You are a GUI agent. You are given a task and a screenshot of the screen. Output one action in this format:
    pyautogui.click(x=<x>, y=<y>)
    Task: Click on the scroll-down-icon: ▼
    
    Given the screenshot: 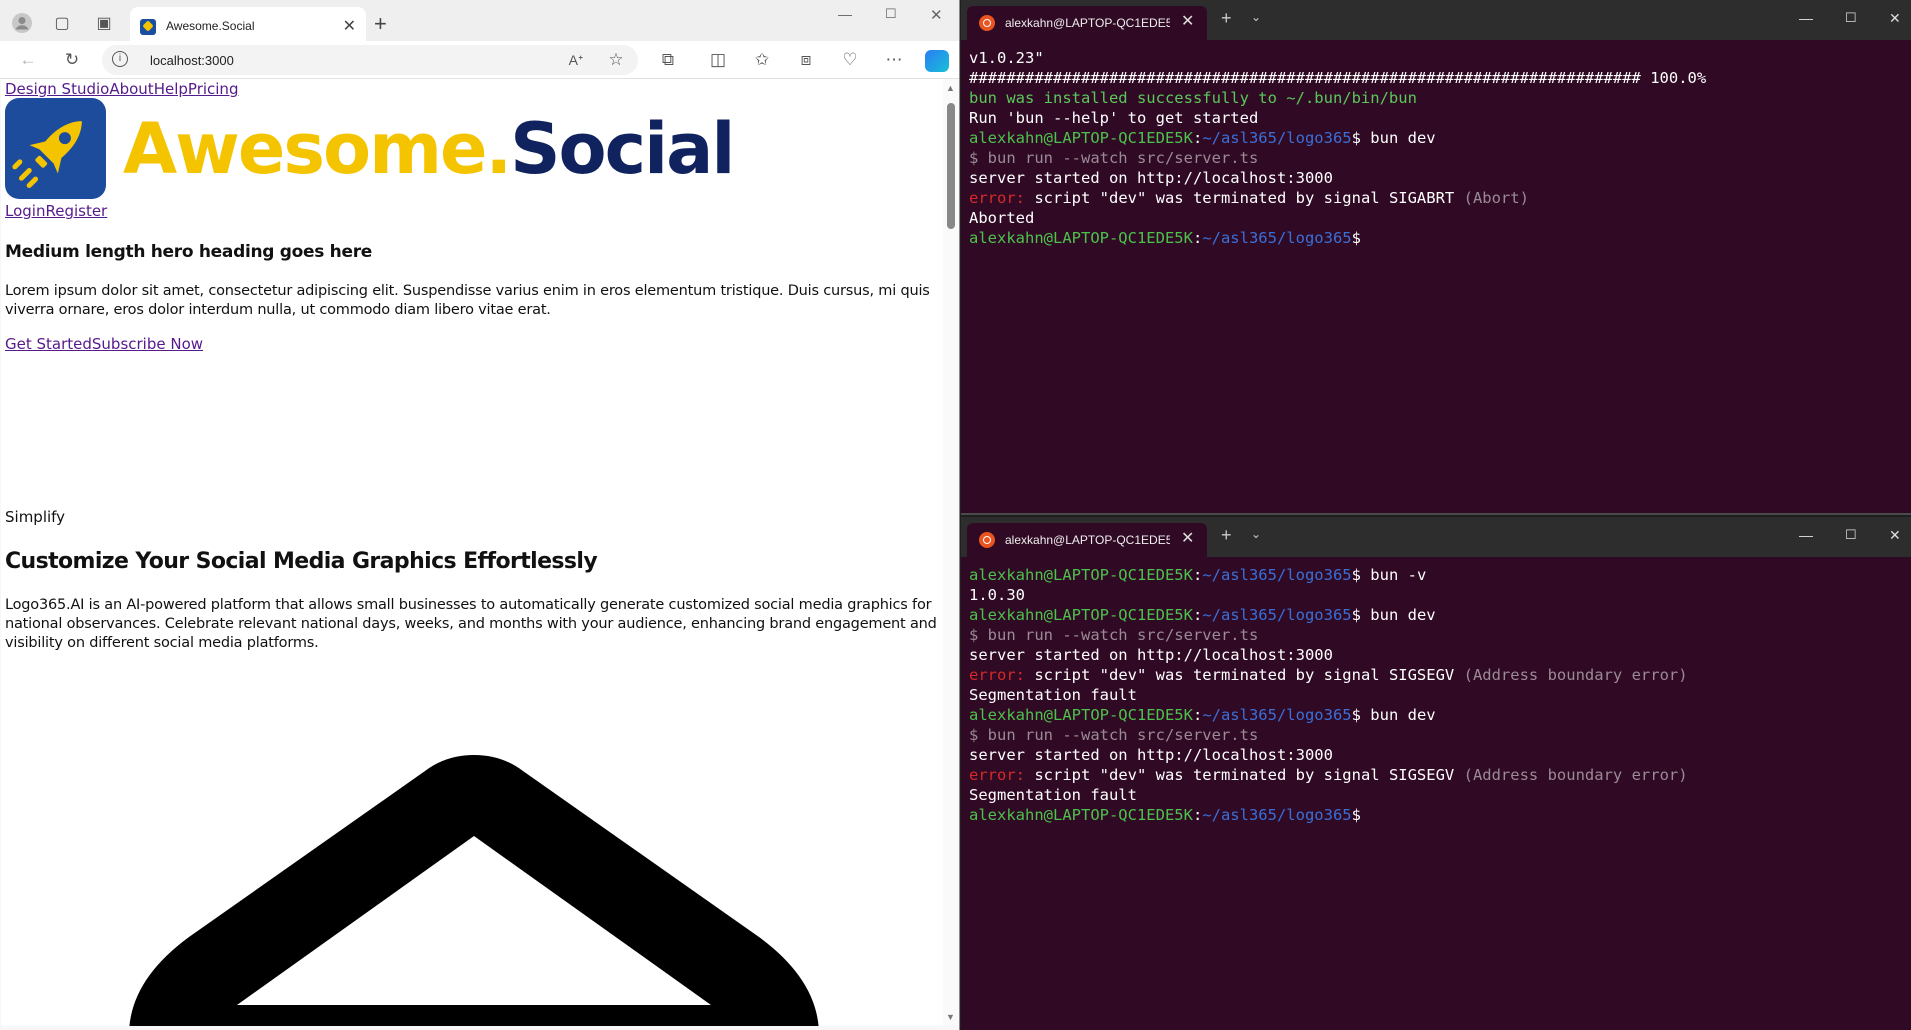 What is the action you would take?
    pyautogui.click(x=950, y=1017)
    